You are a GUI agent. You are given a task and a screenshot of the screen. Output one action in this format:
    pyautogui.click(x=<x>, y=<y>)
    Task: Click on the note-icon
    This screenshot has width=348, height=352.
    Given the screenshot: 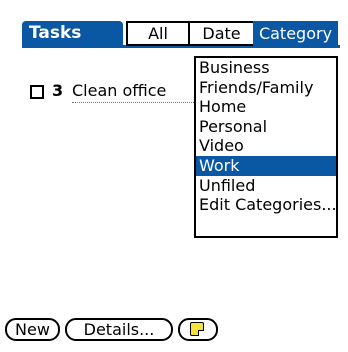 What is the action you would take?
    pyautogui.click(x=197, y=329)
    